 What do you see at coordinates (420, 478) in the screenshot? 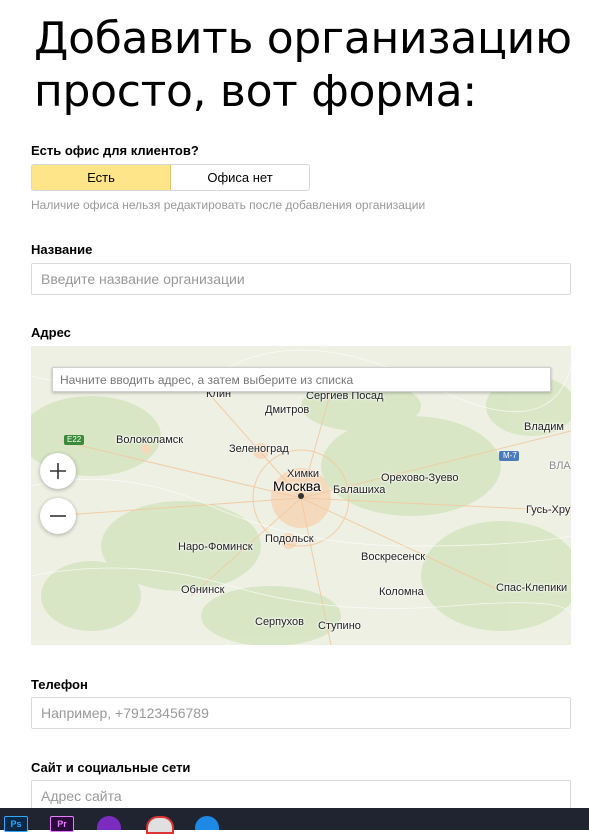
I see `city-label: Орехово-Зуево` at bounding box center [420, 478].